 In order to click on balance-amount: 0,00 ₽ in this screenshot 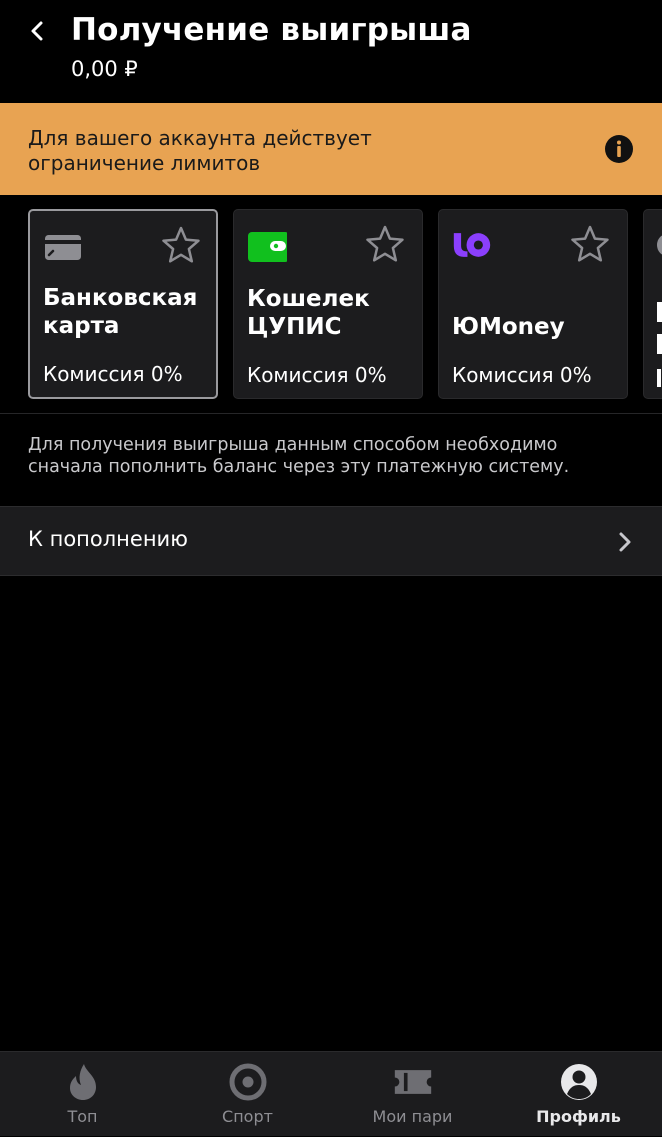, I will do `click(104, 69)`.